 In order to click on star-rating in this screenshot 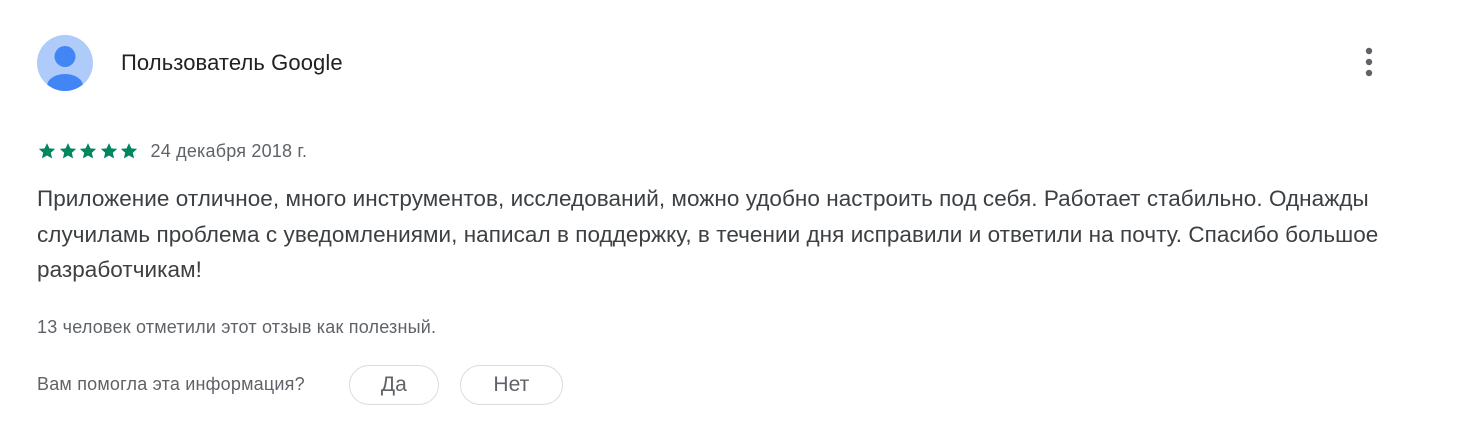, I will do `click(88, 151)`.